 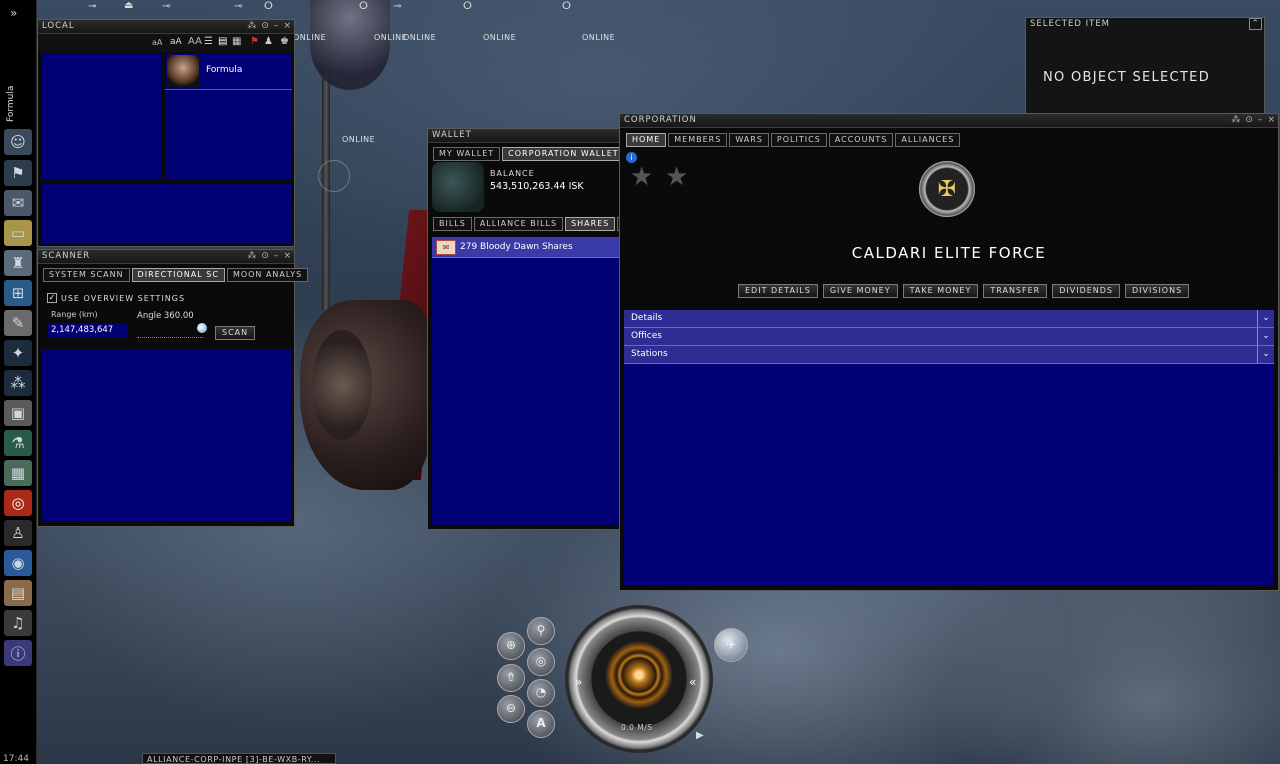 I want to click on help-icon: ◎, so click(x=18, y=503).